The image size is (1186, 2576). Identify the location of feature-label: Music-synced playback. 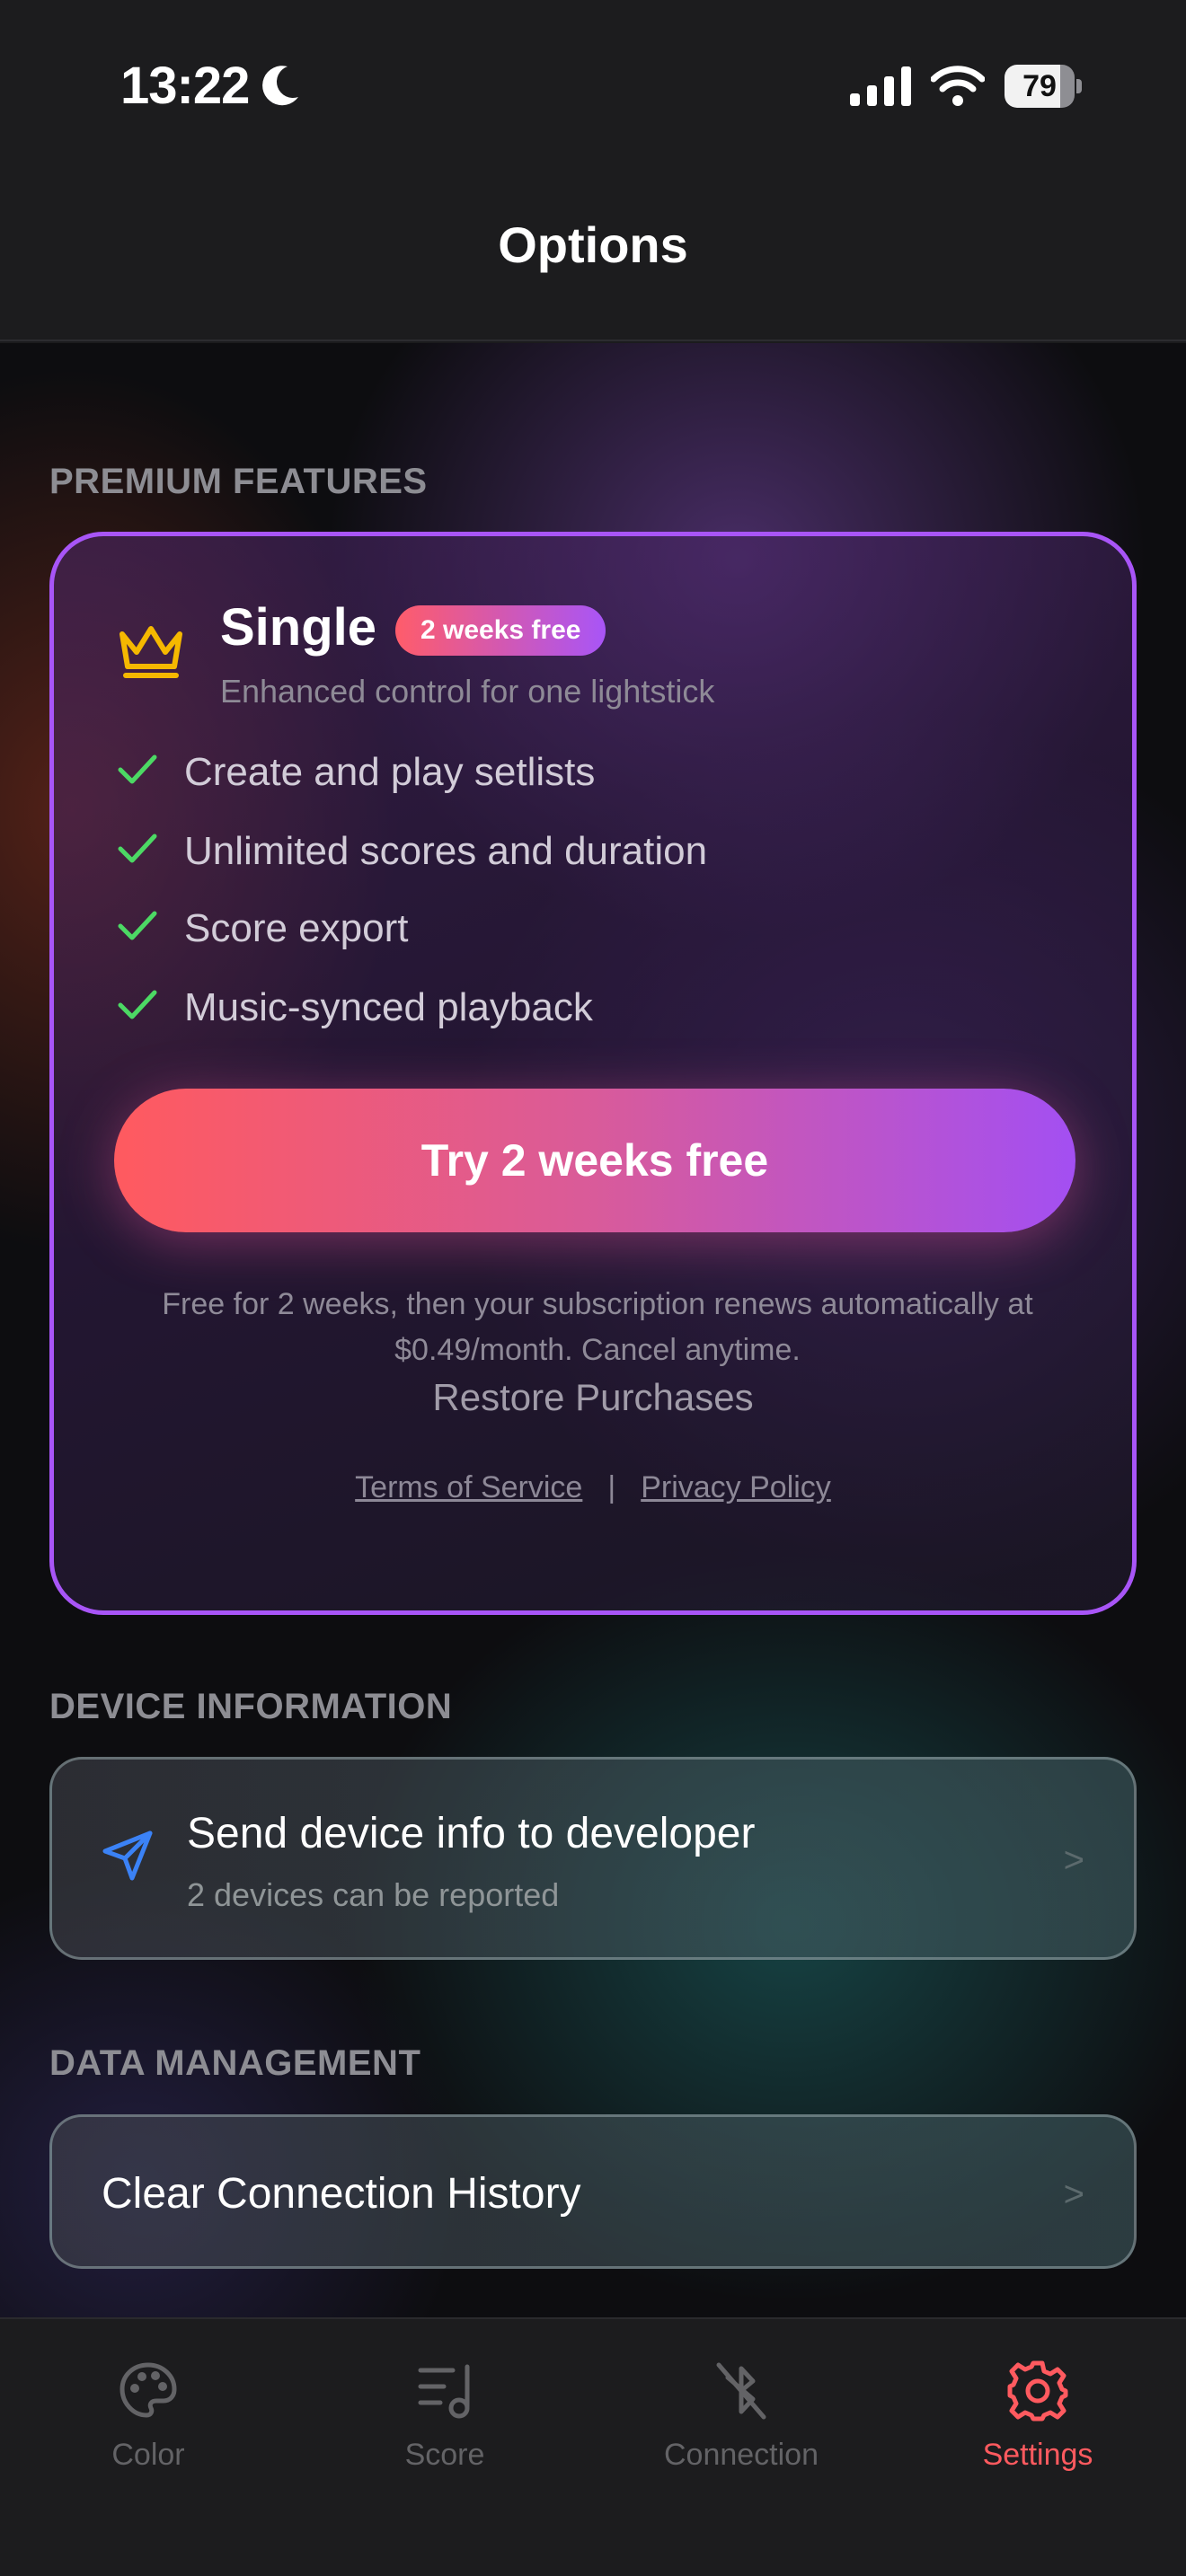
(388, 1007).